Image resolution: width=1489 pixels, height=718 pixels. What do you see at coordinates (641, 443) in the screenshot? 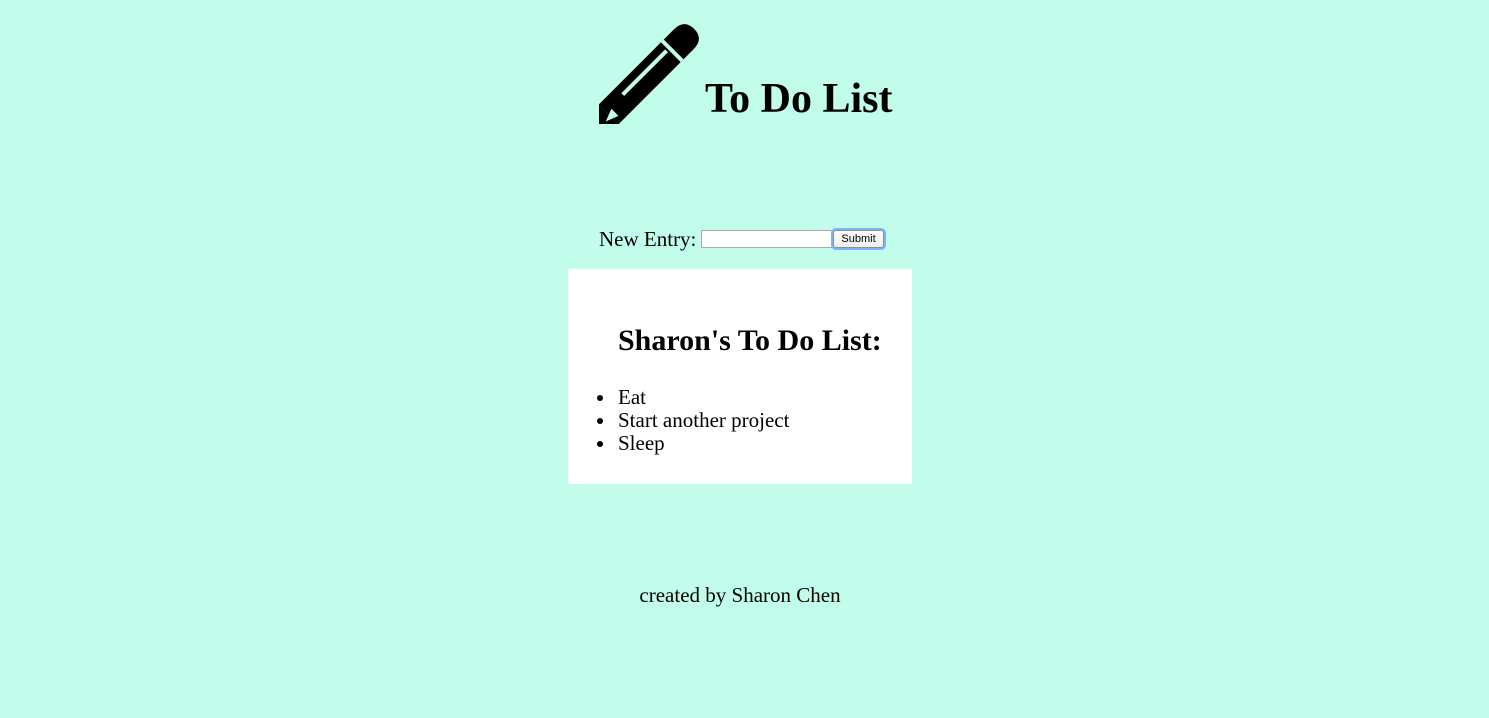
I see `todo-item-label: Sleep` at bounding box center [641, 443].